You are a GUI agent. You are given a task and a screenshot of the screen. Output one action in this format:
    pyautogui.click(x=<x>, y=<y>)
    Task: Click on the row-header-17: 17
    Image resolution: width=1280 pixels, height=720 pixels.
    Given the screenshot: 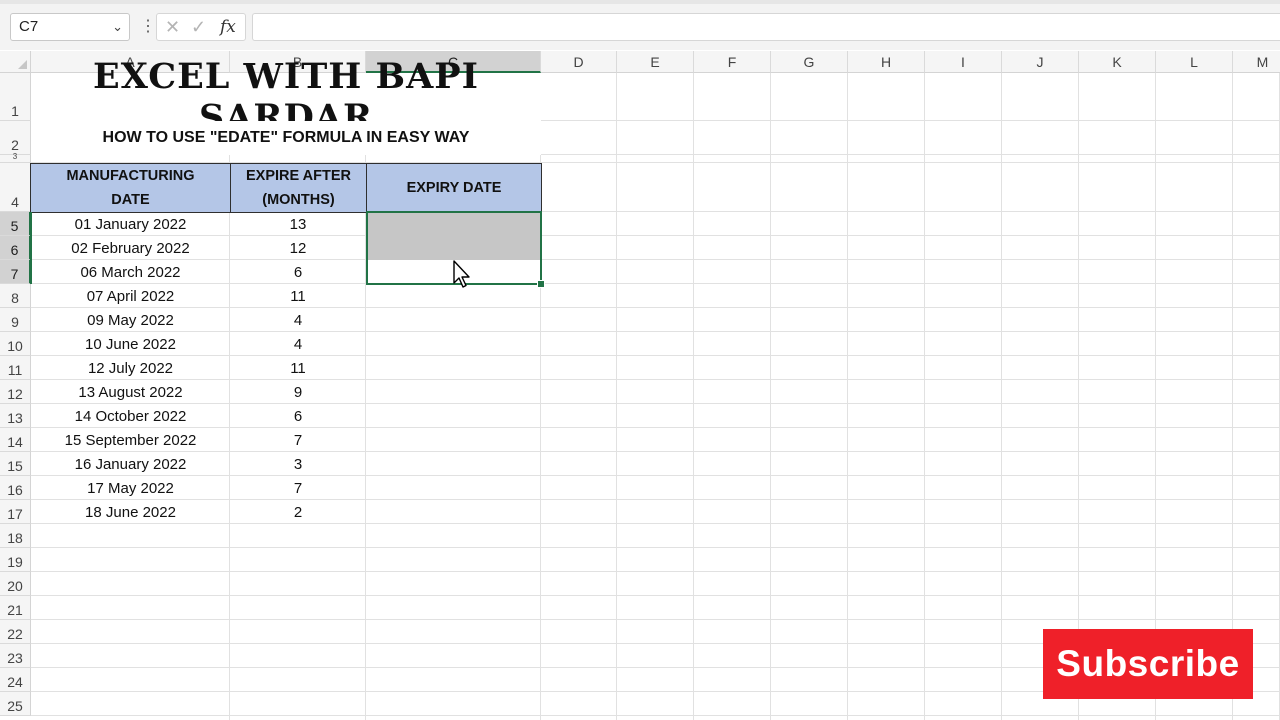 What is the action you would take?
    pyautogui.click(x=15, y=512)
    